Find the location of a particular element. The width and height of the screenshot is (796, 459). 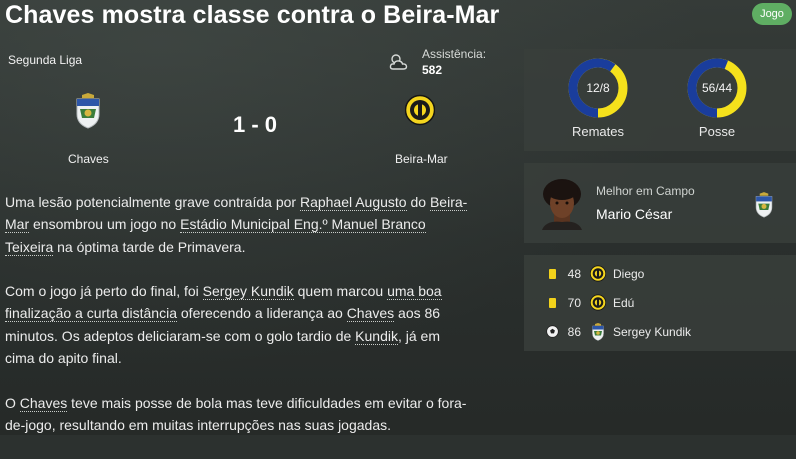

player-link: Kundik is located at coordinates (376, 336).